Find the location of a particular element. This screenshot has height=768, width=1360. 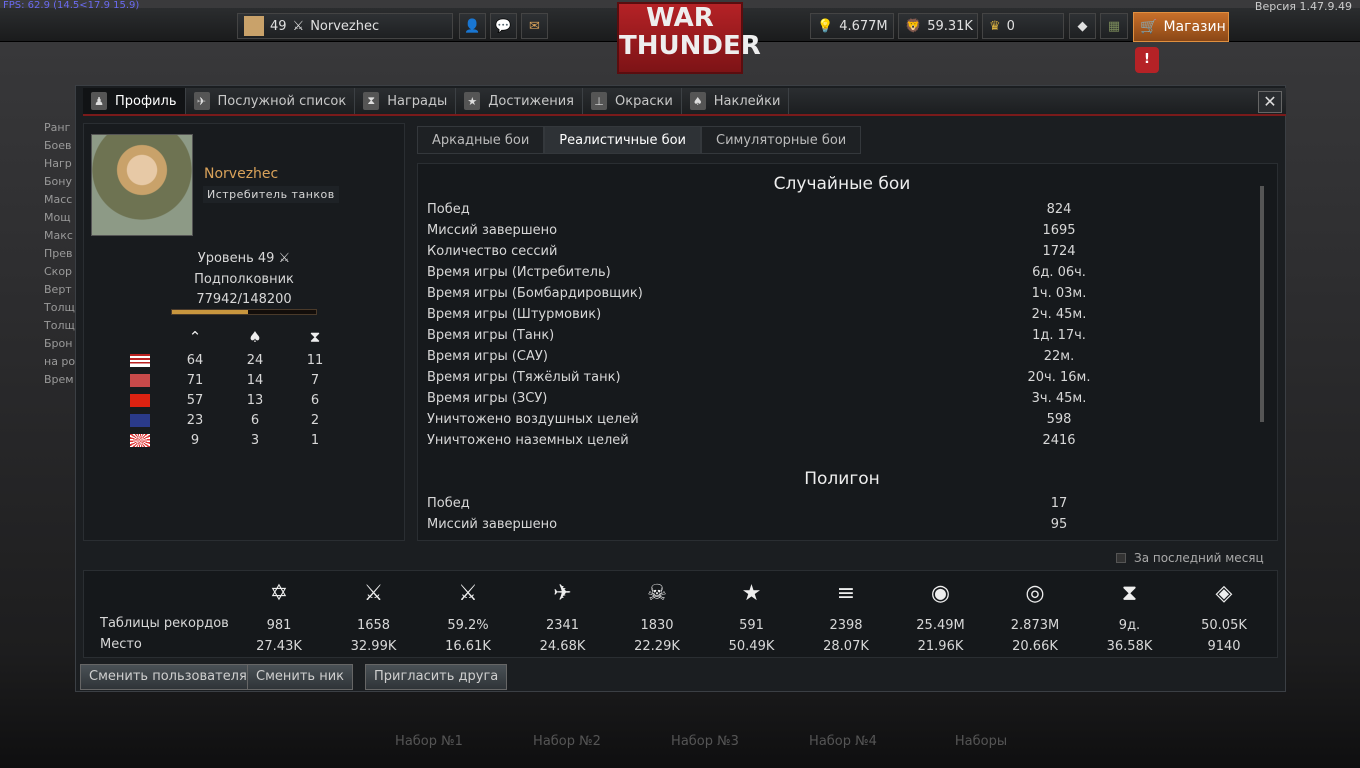

profile-title: Истребитель танков is located at coordinates (271, 194).